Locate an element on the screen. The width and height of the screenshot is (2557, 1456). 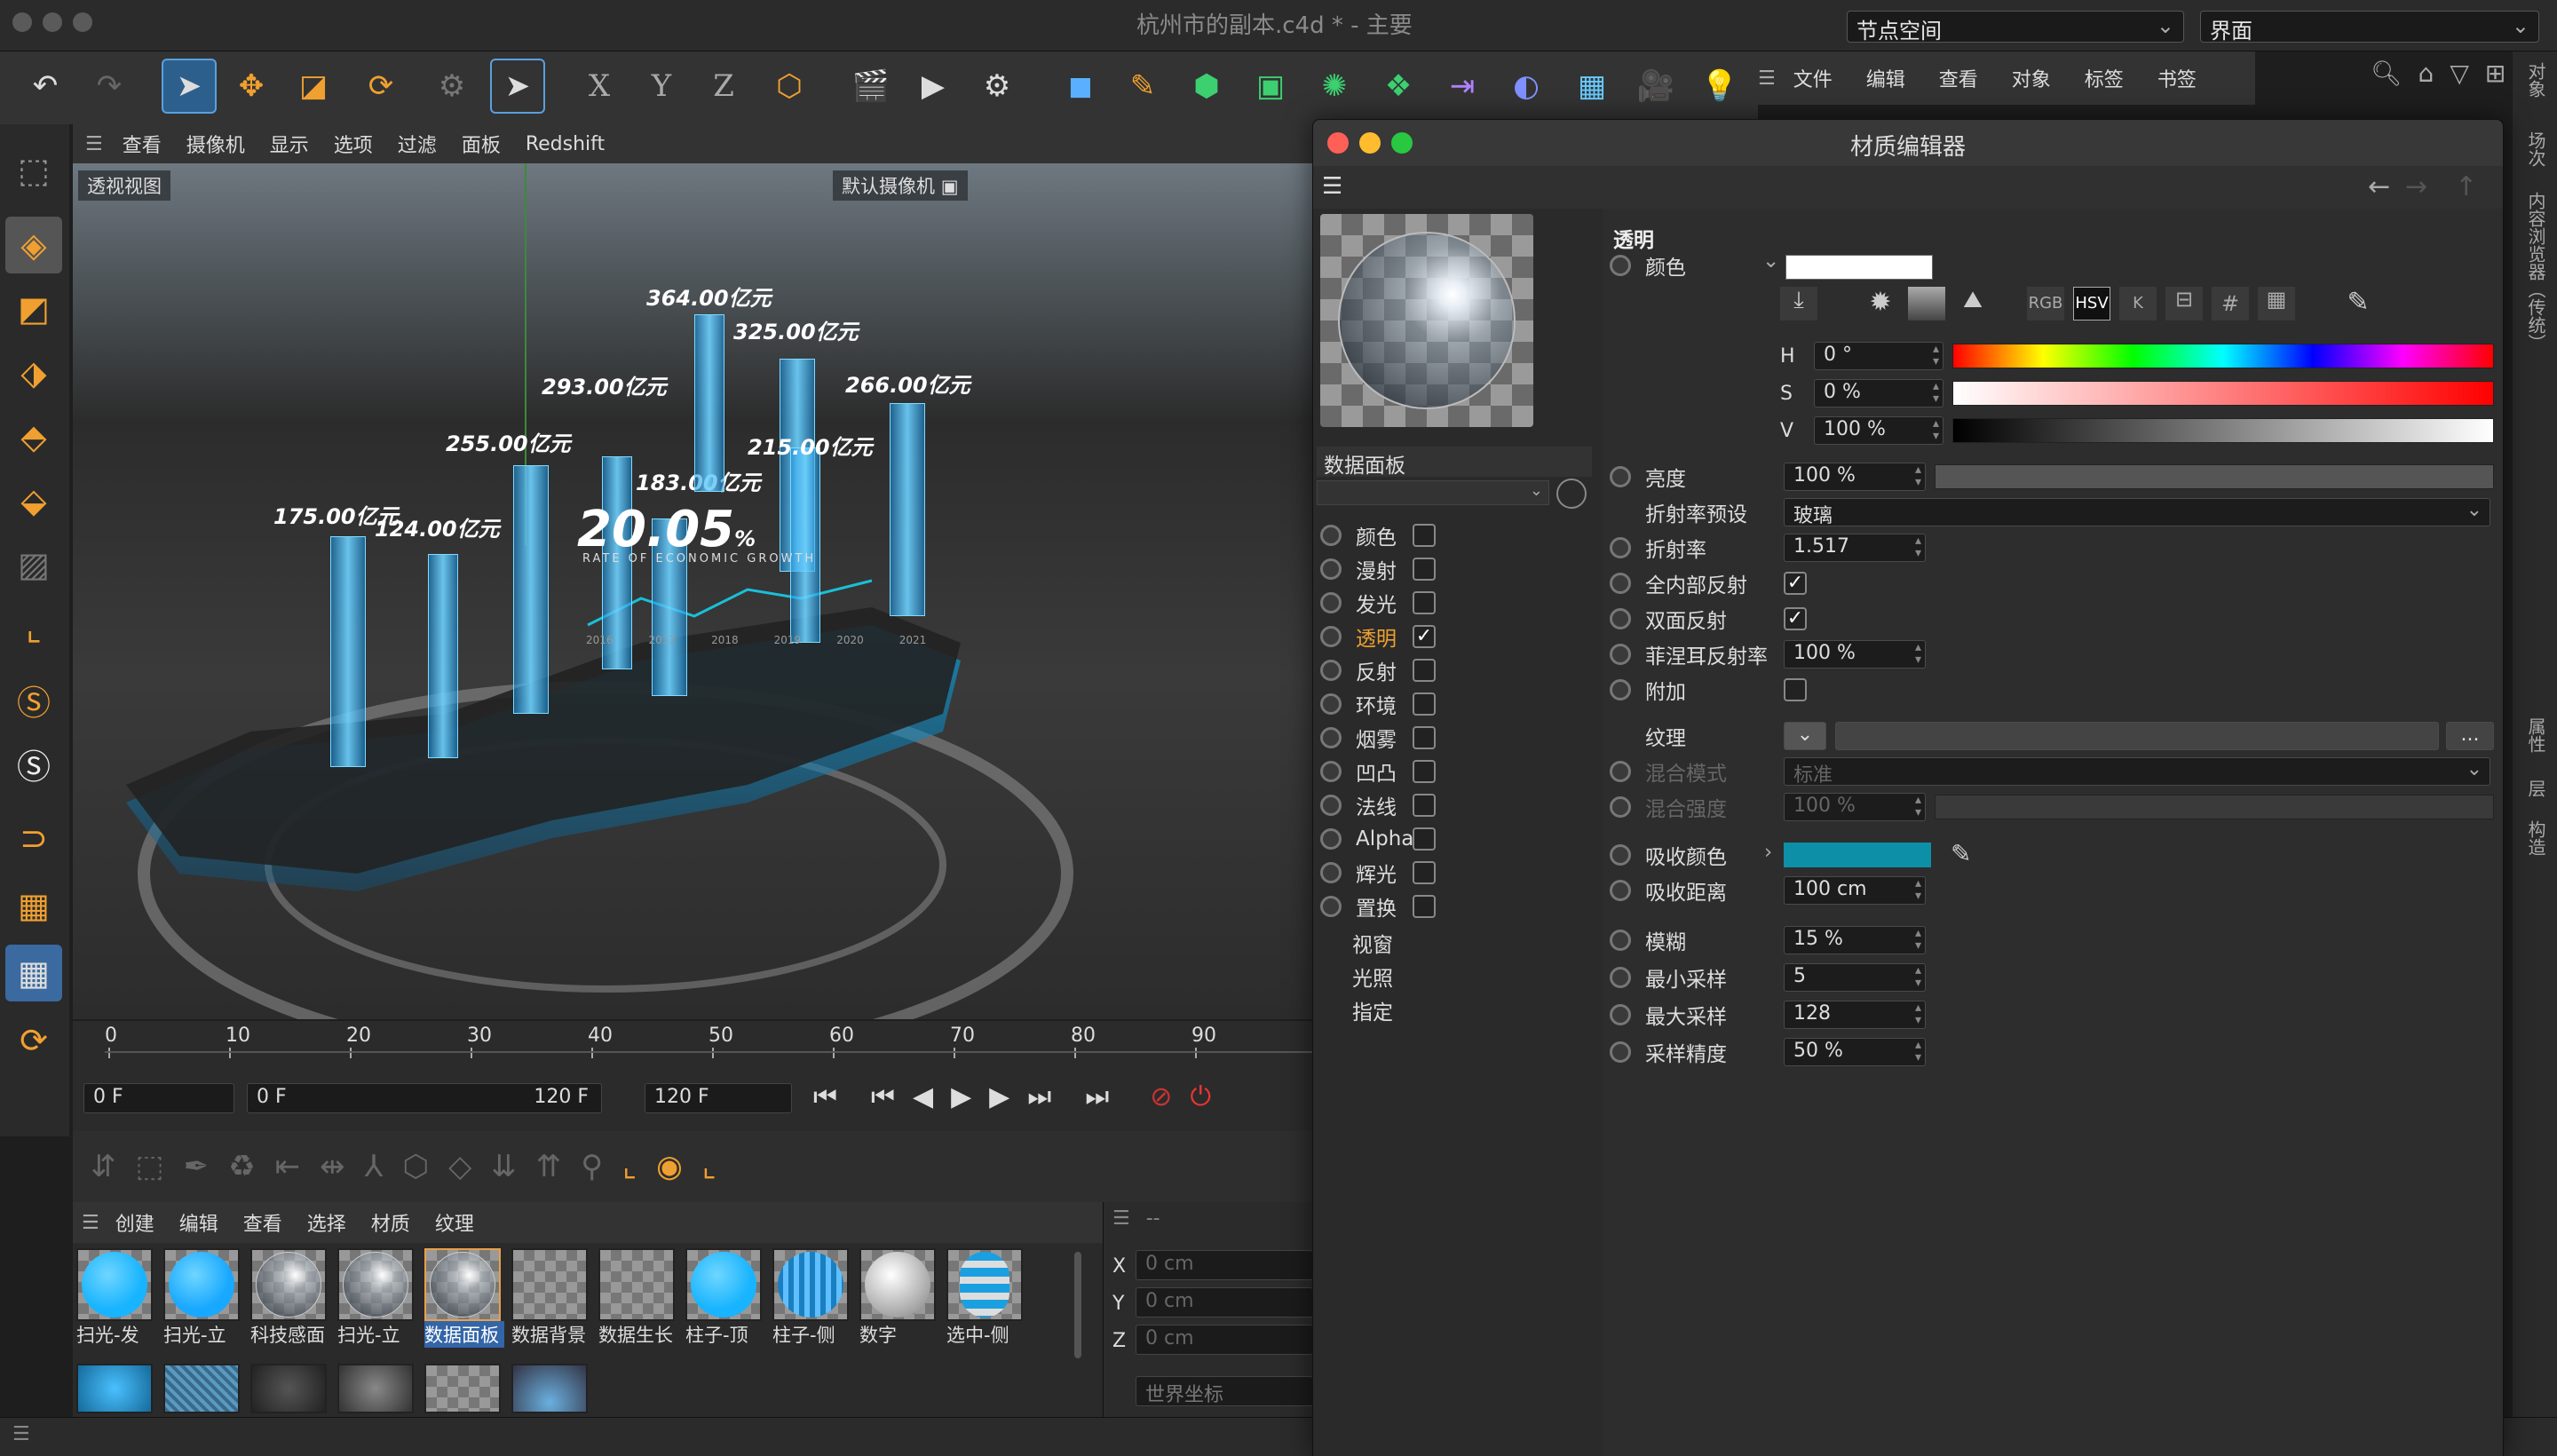
field-icon: ◐ is located at coordinates (1526, 86).